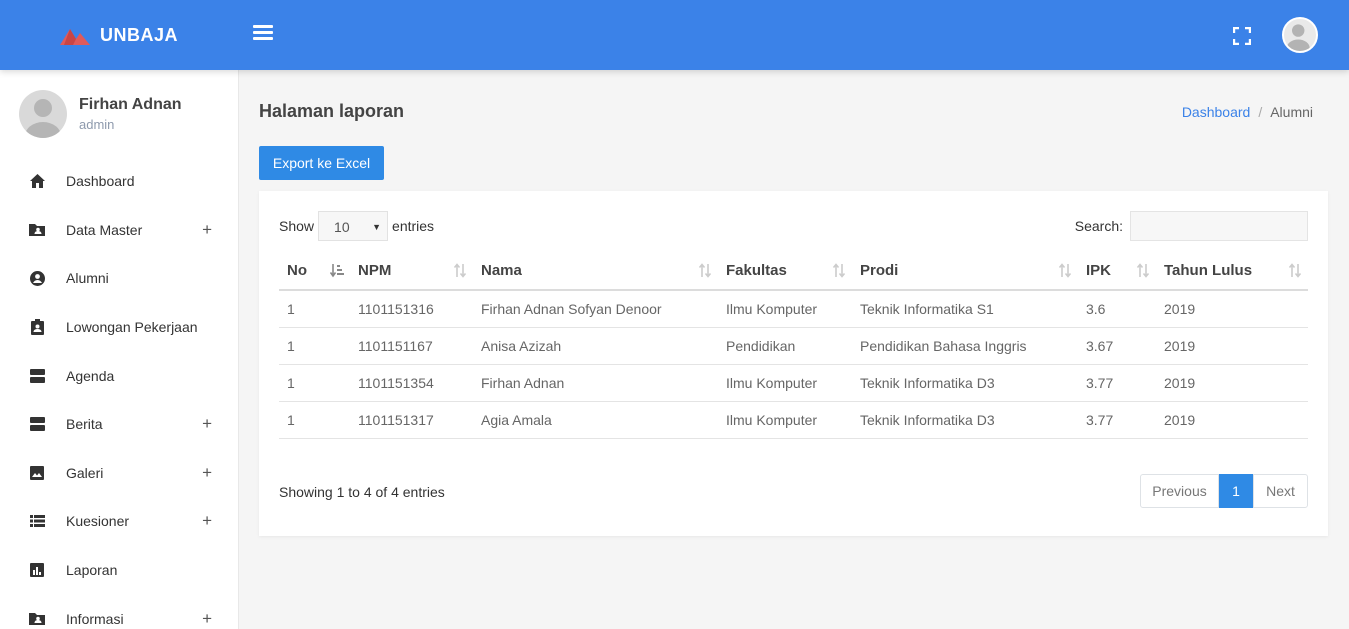  I want to click on page-title: Halaman laporan, so click(332, 111).